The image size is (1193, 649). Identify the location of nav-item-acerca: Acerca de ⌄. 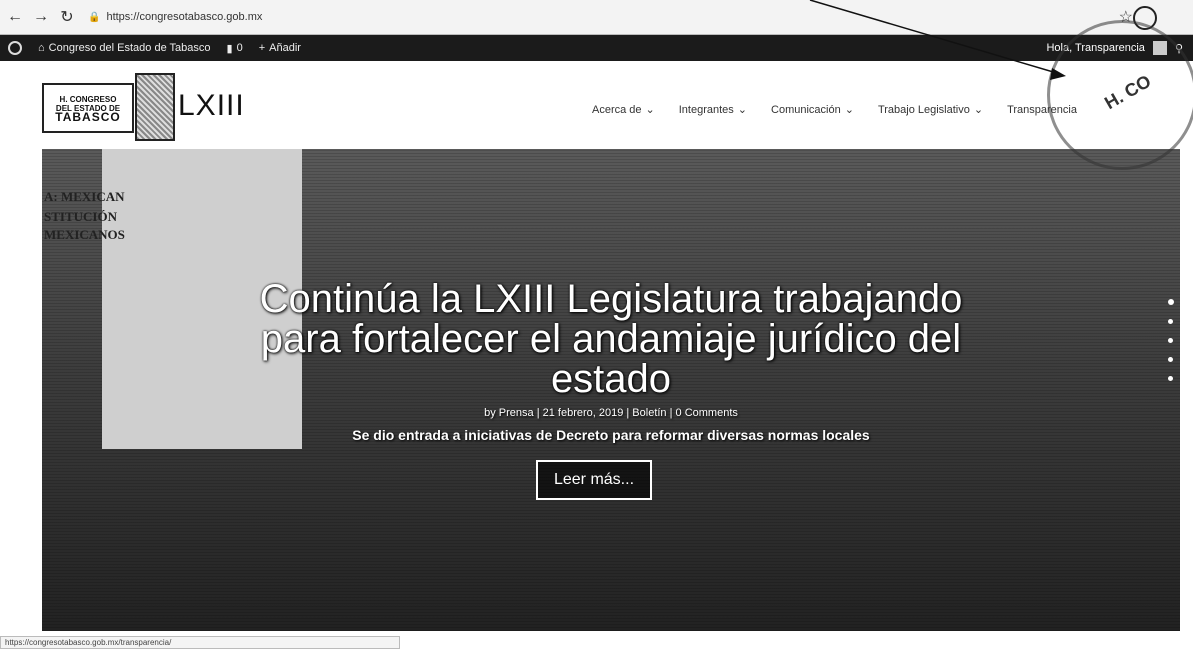
(623, 110).